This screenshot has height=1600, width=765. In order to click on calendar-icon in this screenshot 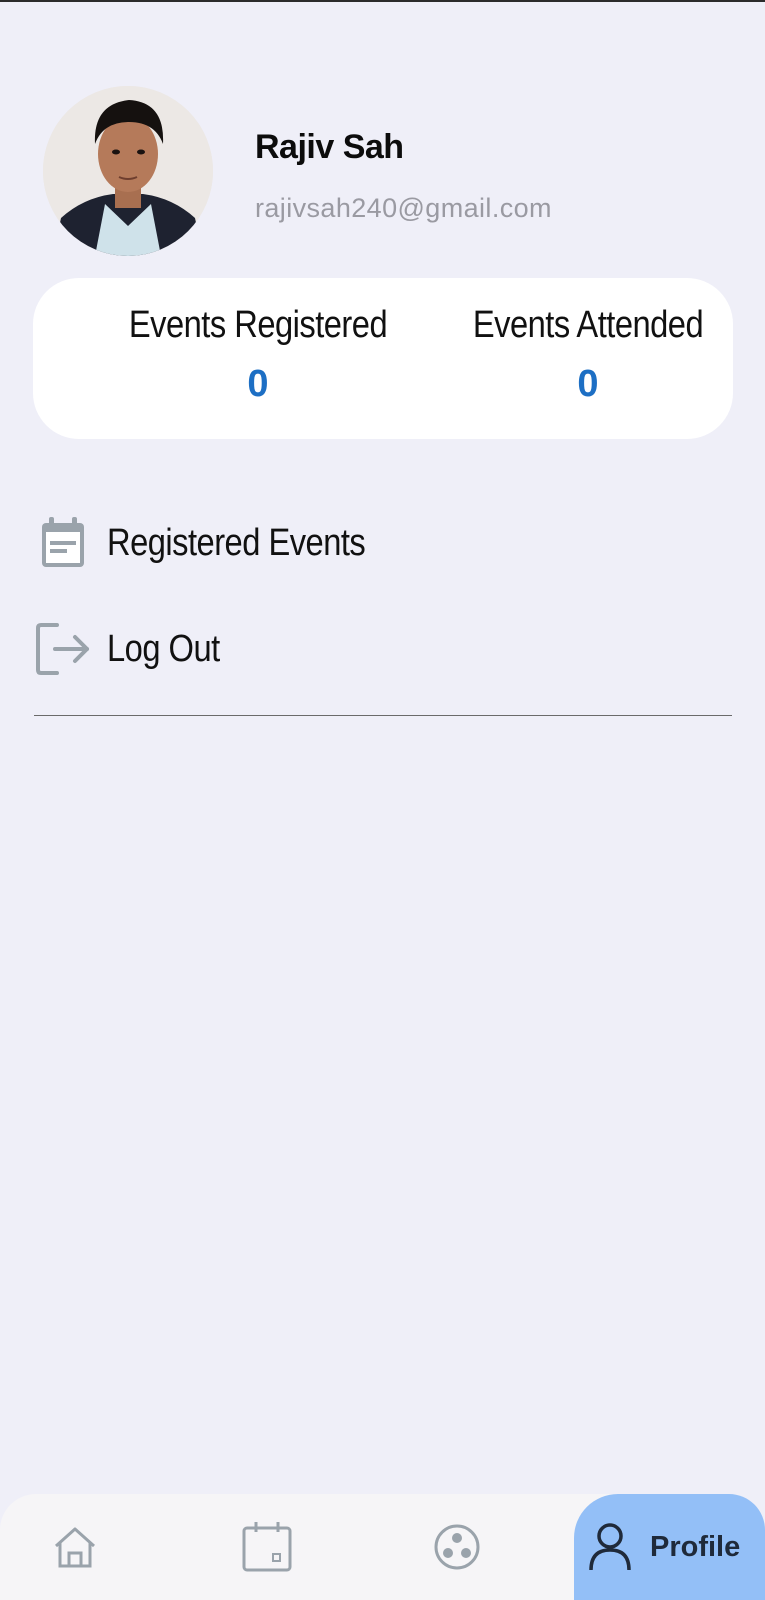, I will do `click(267, 1547)`.